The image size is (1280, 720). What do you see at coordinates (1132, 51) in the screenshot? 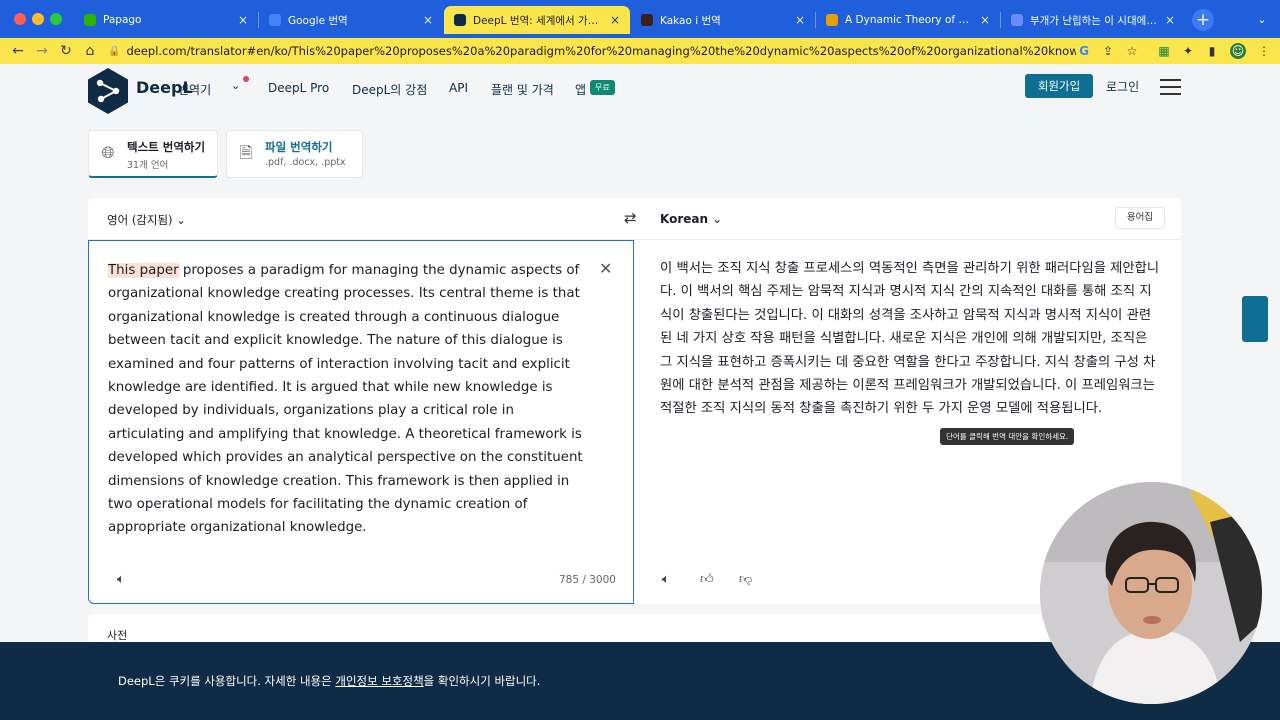
I see `bookmark-star-icon: ☆` at bounding box center [1132, 51].